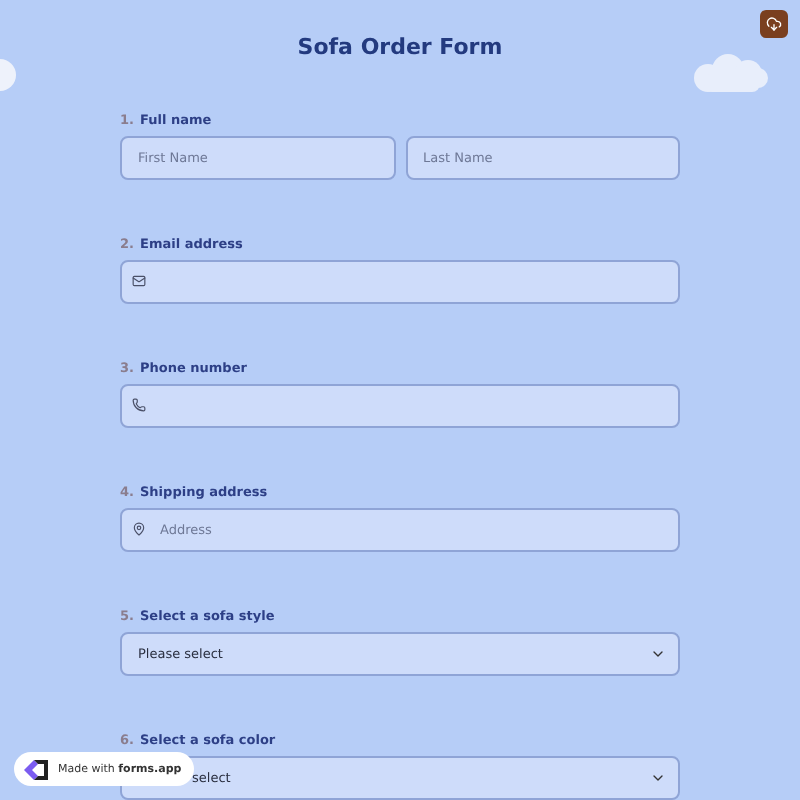 The height and width of the screenshot is (800, 800). I want to click on download-button, so click(774, 24).